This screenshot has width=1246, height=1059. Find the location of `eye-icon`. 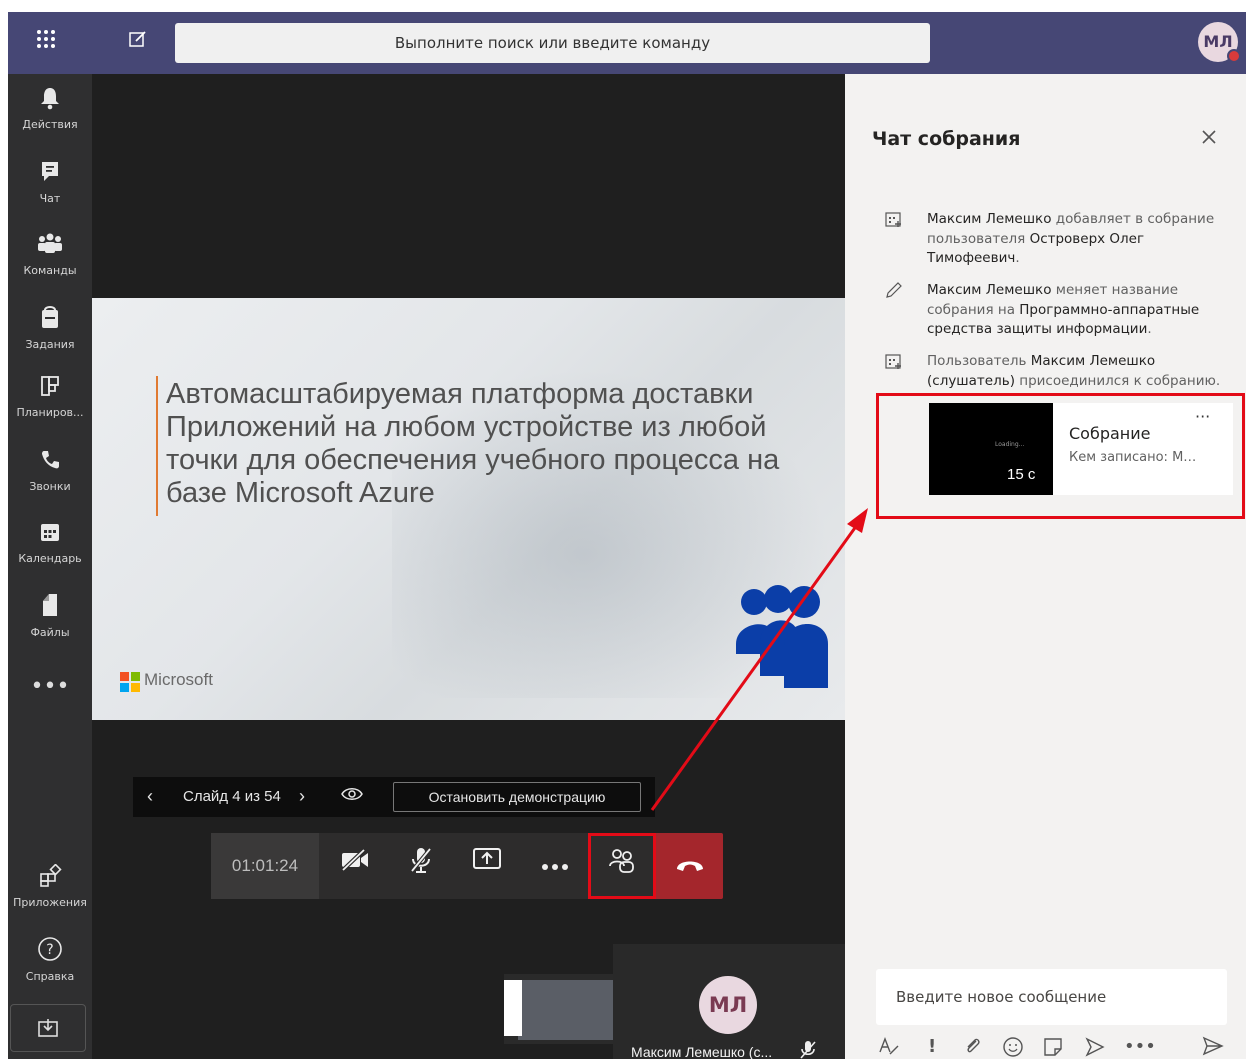

eye-icon is located at coordinates (352, 796).